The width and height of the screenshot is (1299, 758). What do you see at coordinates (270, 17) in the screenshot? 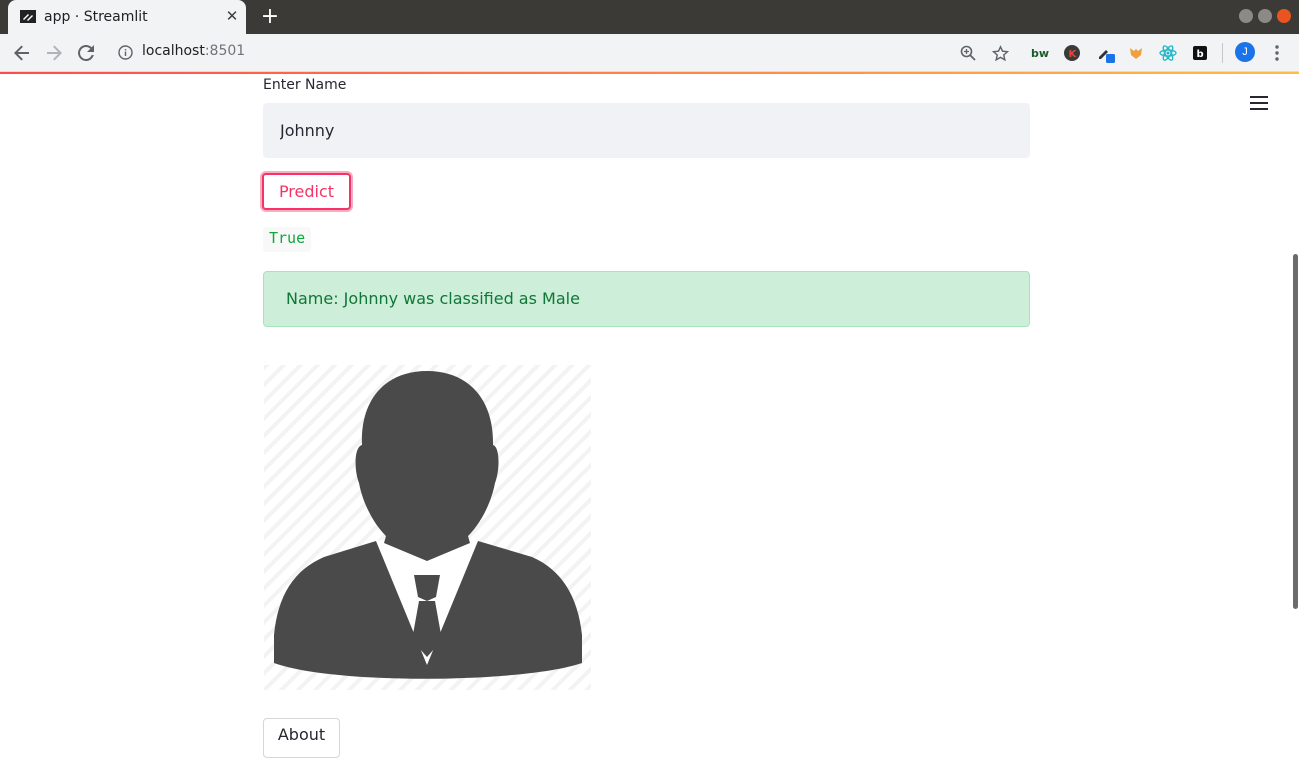
I see `new-tab-icon: +` at bounding box center [270, 17].